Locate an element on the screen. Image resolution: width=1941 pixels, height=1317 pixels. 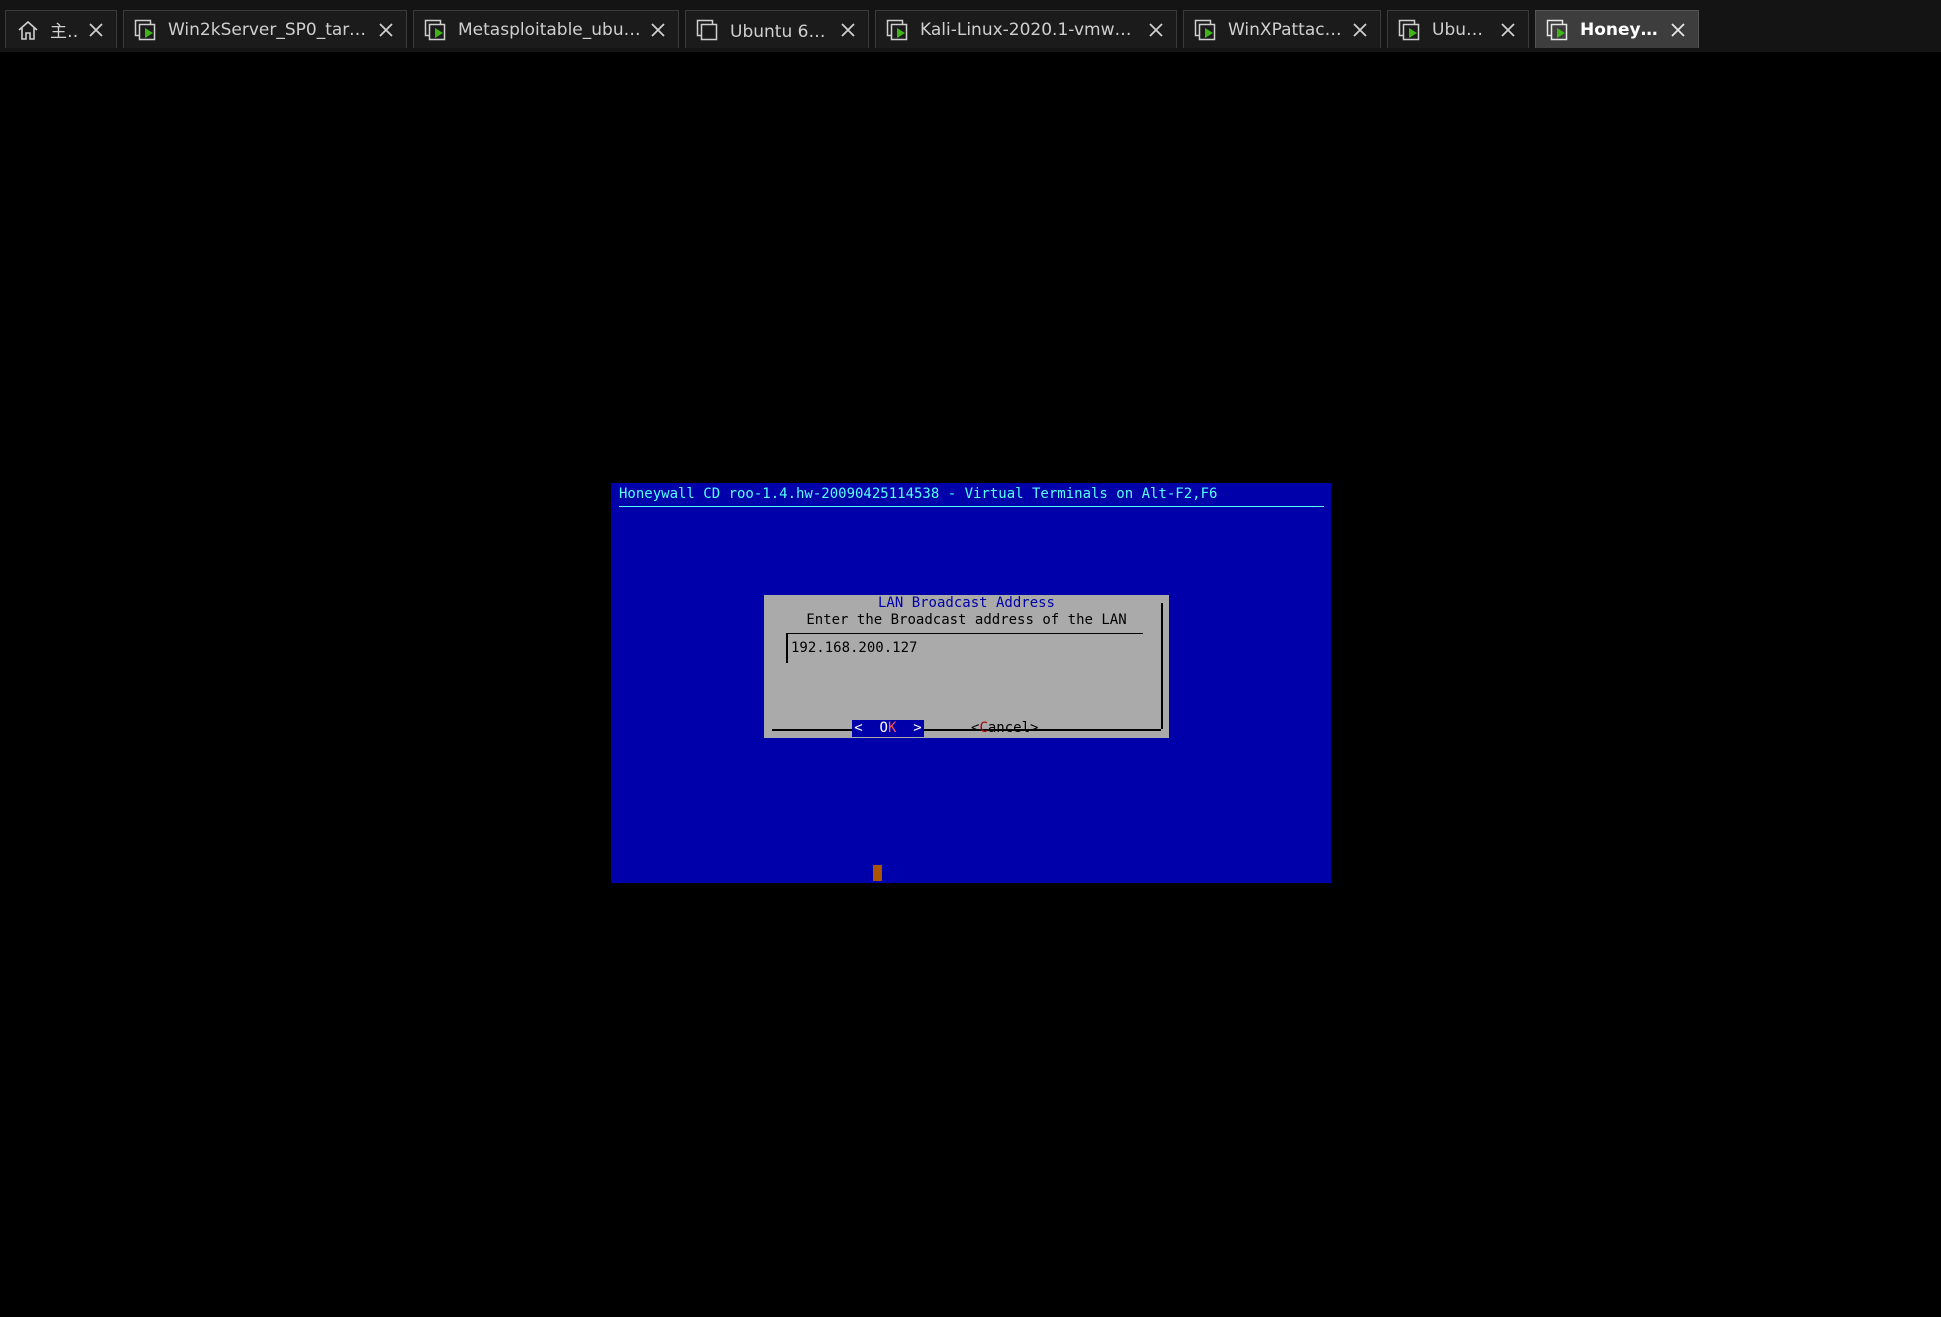
tab-metasploitable: Metasploitable_ubuntu is located at coordinates (546, 29).